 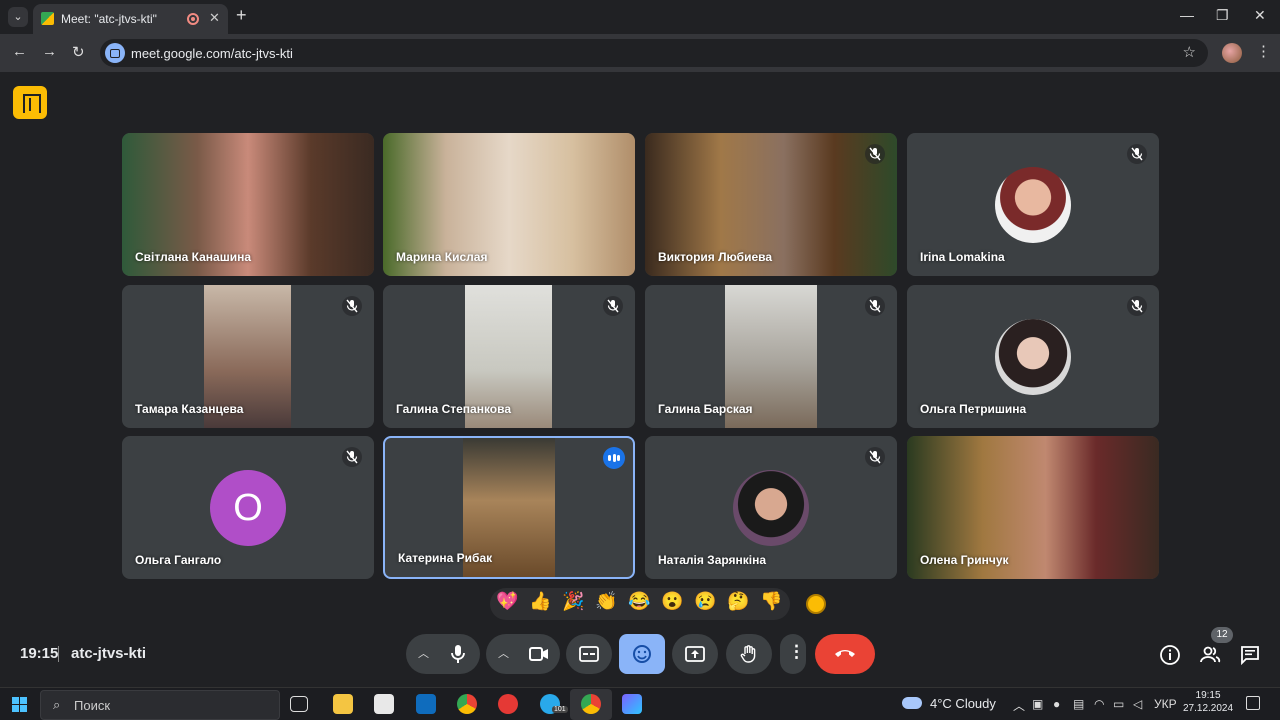 I want to click on participant-name: Галина Степанкова, so click(x=454, y=409).